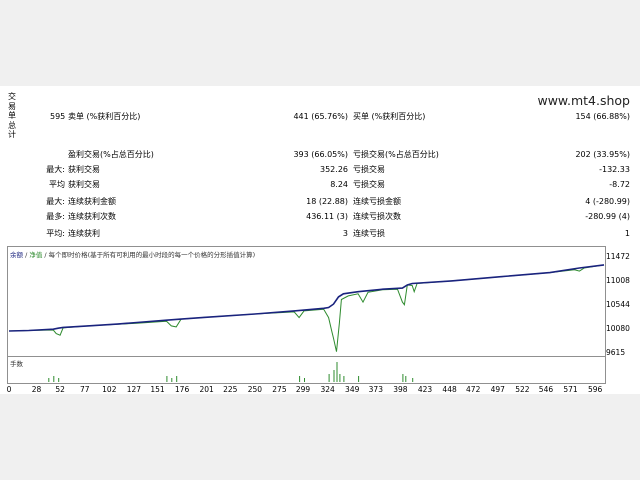 This screenshot has height=480, width=640. Describe the element at coordinates (396, 154) in the screenshot. I see `loss-trades-label: 亏损交易(%占总百分比)` at that location.